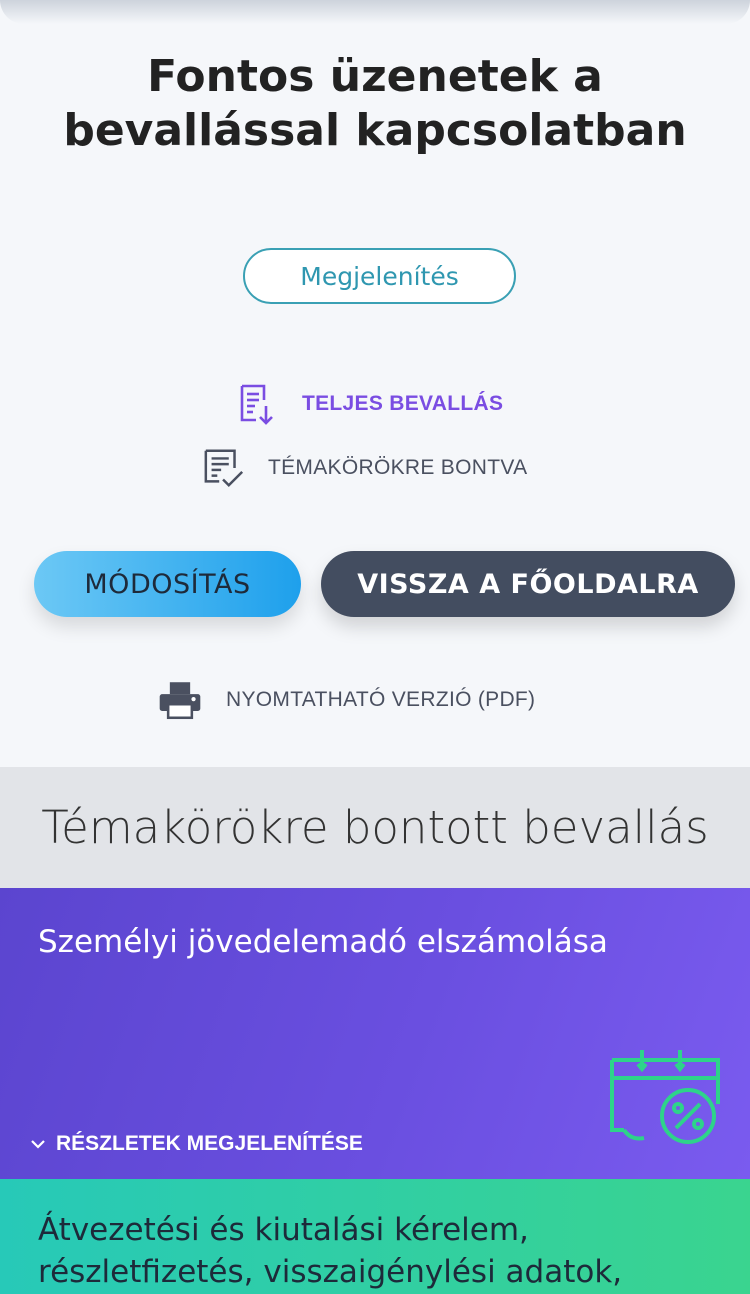  What do you see at coordinates (665, 1100) in the screenshot?
I see `calendar-percent-icon` at bounding box center [665, 1100].